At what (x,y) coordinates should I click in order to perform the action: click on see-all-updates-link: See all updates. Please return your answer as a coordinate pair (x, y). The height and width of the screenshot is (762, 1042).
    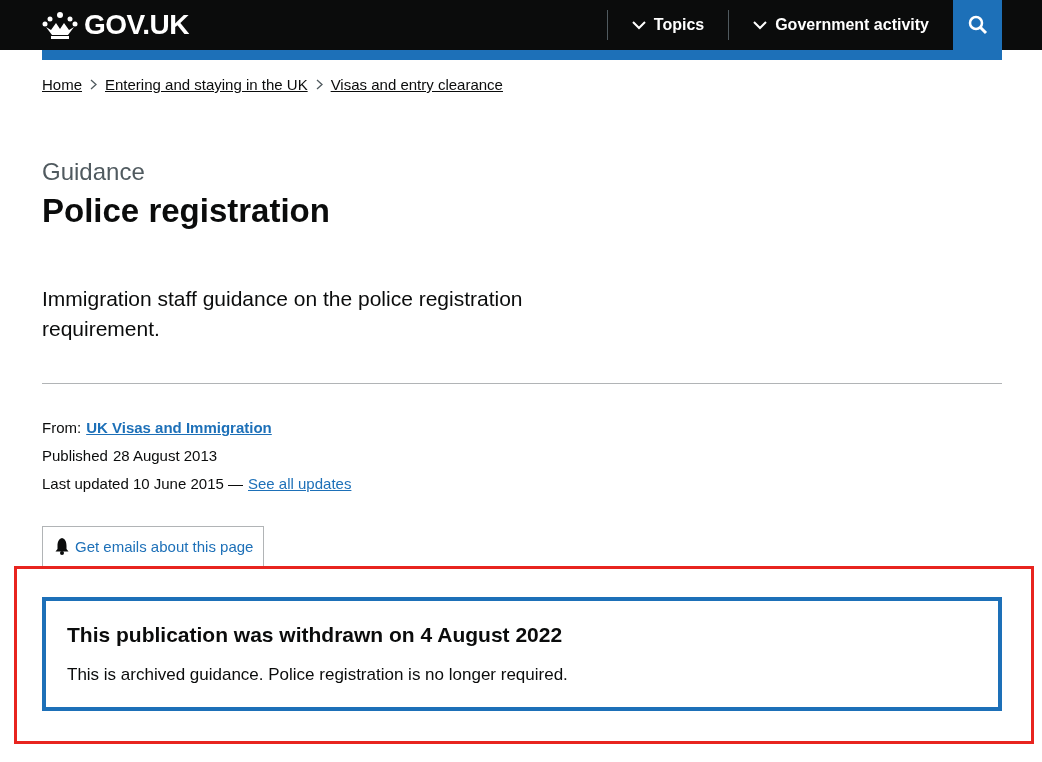
    Looking at the image, I should click on (300, 484).